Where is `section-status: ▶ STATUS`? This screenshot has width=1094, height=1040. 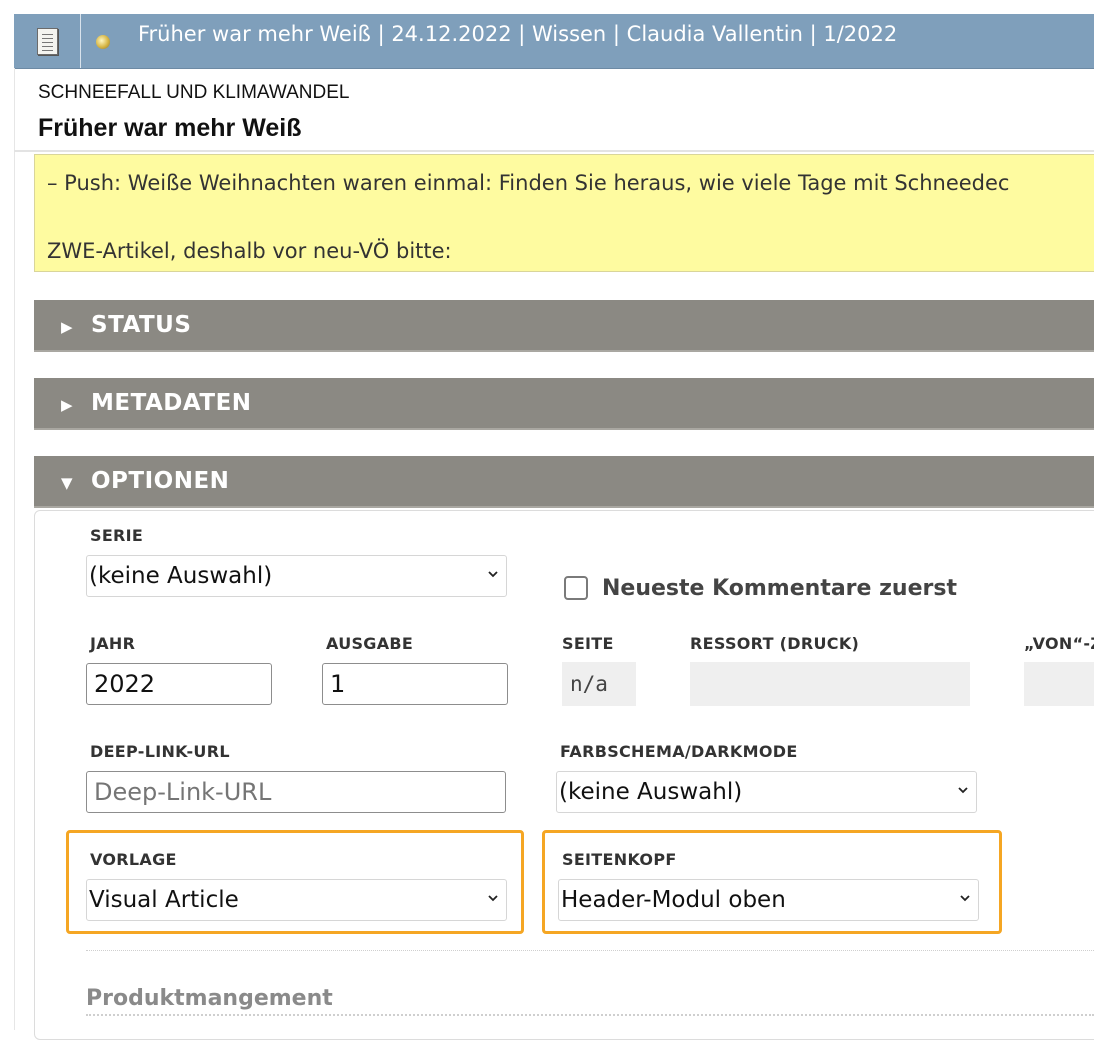
section-status: ▶ STATUS is located at coordinates (564, 326).